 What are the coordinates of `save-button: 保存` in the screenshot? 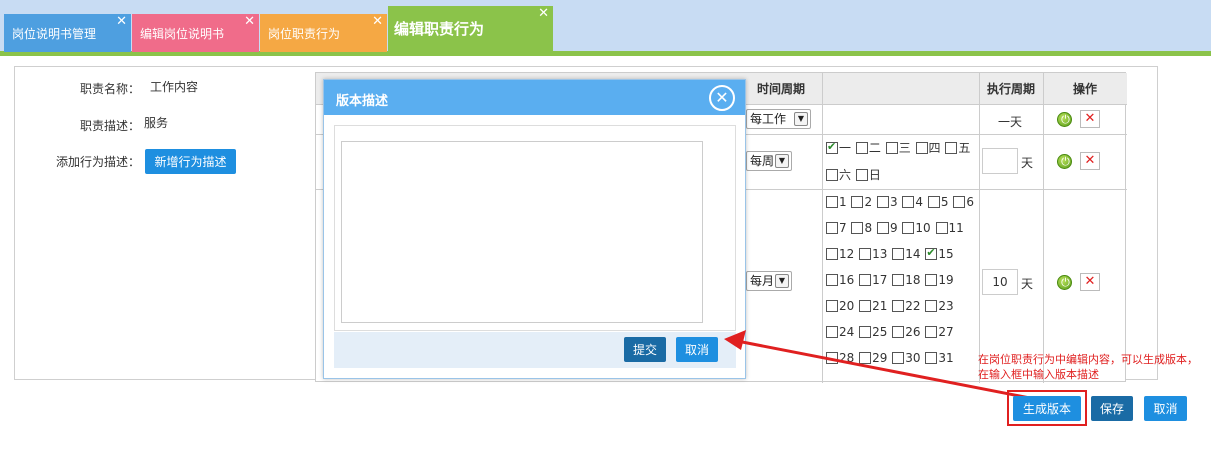 It's located at (1112, 408).